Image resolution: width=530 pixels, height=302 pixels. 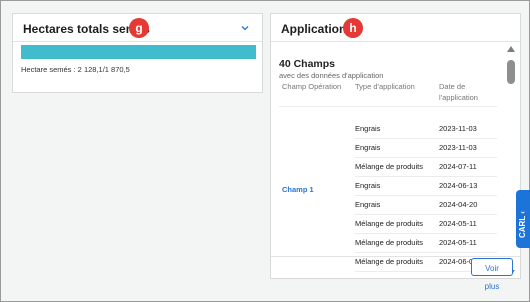 I want to click on table-row-date: 2024-06-13, so click(x=458, y=185).